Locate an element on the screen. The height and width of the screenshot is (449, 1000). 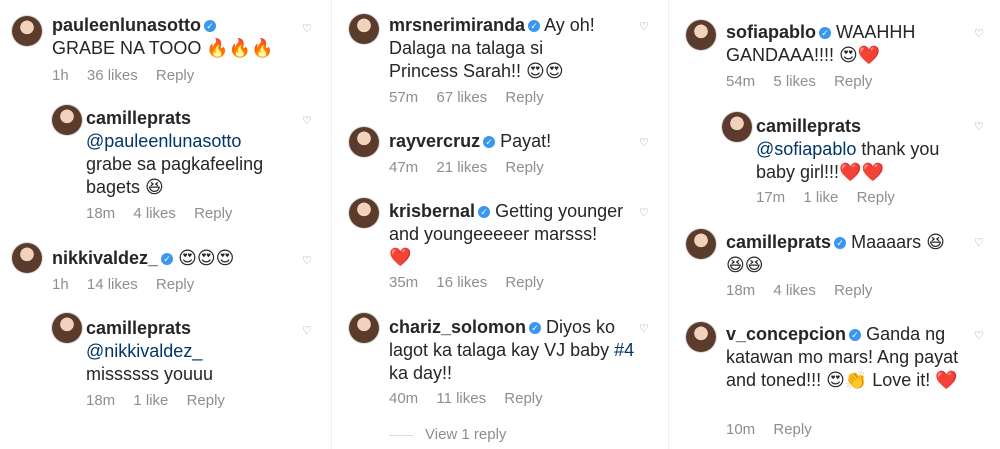
username: nikkivaldez_ is located at coordinates (105, 258).